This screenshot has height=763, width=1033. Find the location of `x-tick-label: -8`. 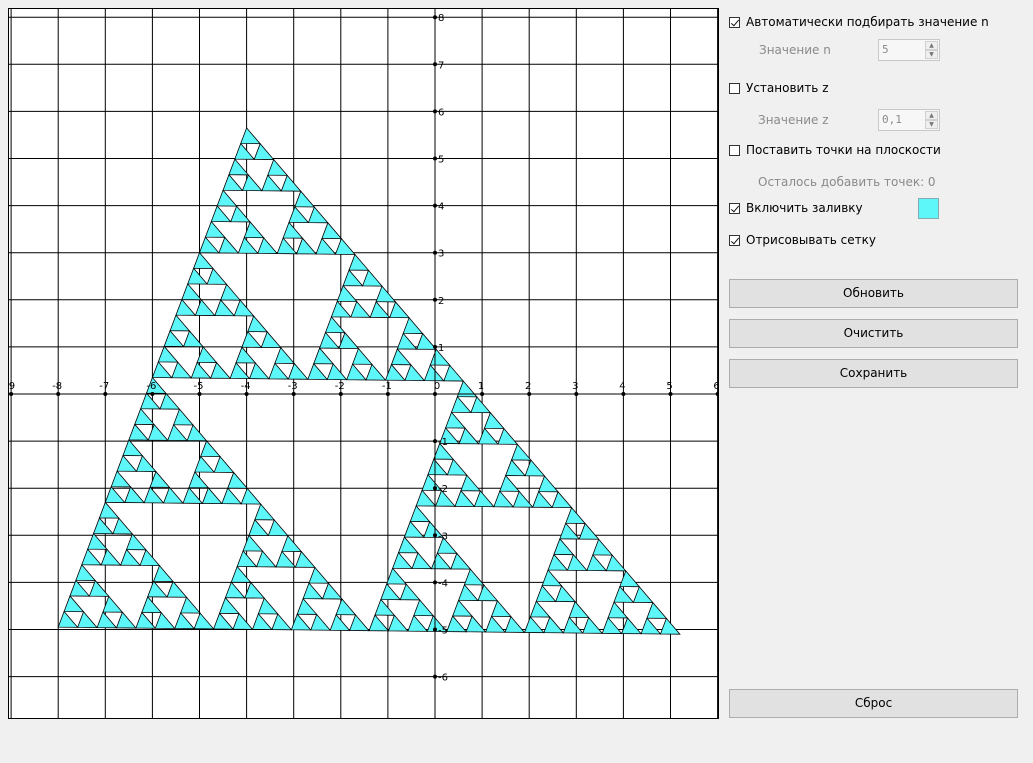

x-tick-label: -8 is located at coordinates (57, 386).